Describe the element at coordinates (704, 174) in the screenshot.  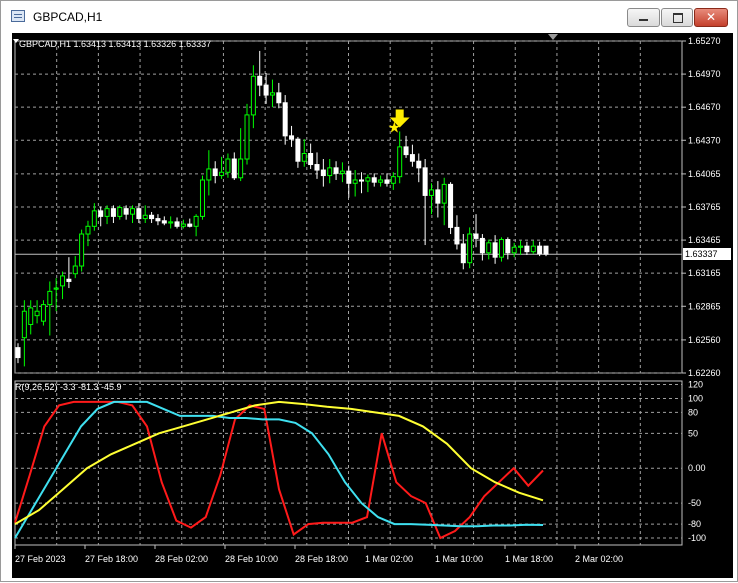
I see `price-tick-label: 1.64065` at that location.